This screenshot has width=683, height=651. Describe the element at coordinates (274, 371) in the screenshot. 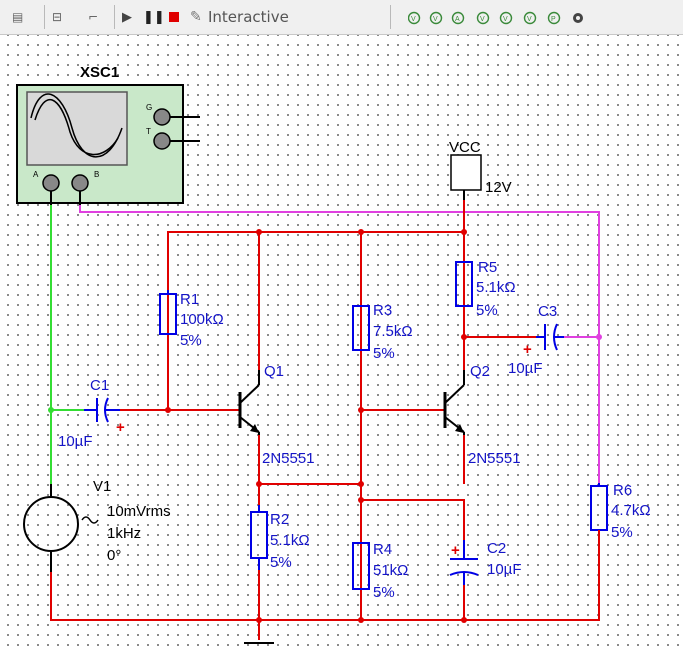

I see `q1-name: Q1` at that location.